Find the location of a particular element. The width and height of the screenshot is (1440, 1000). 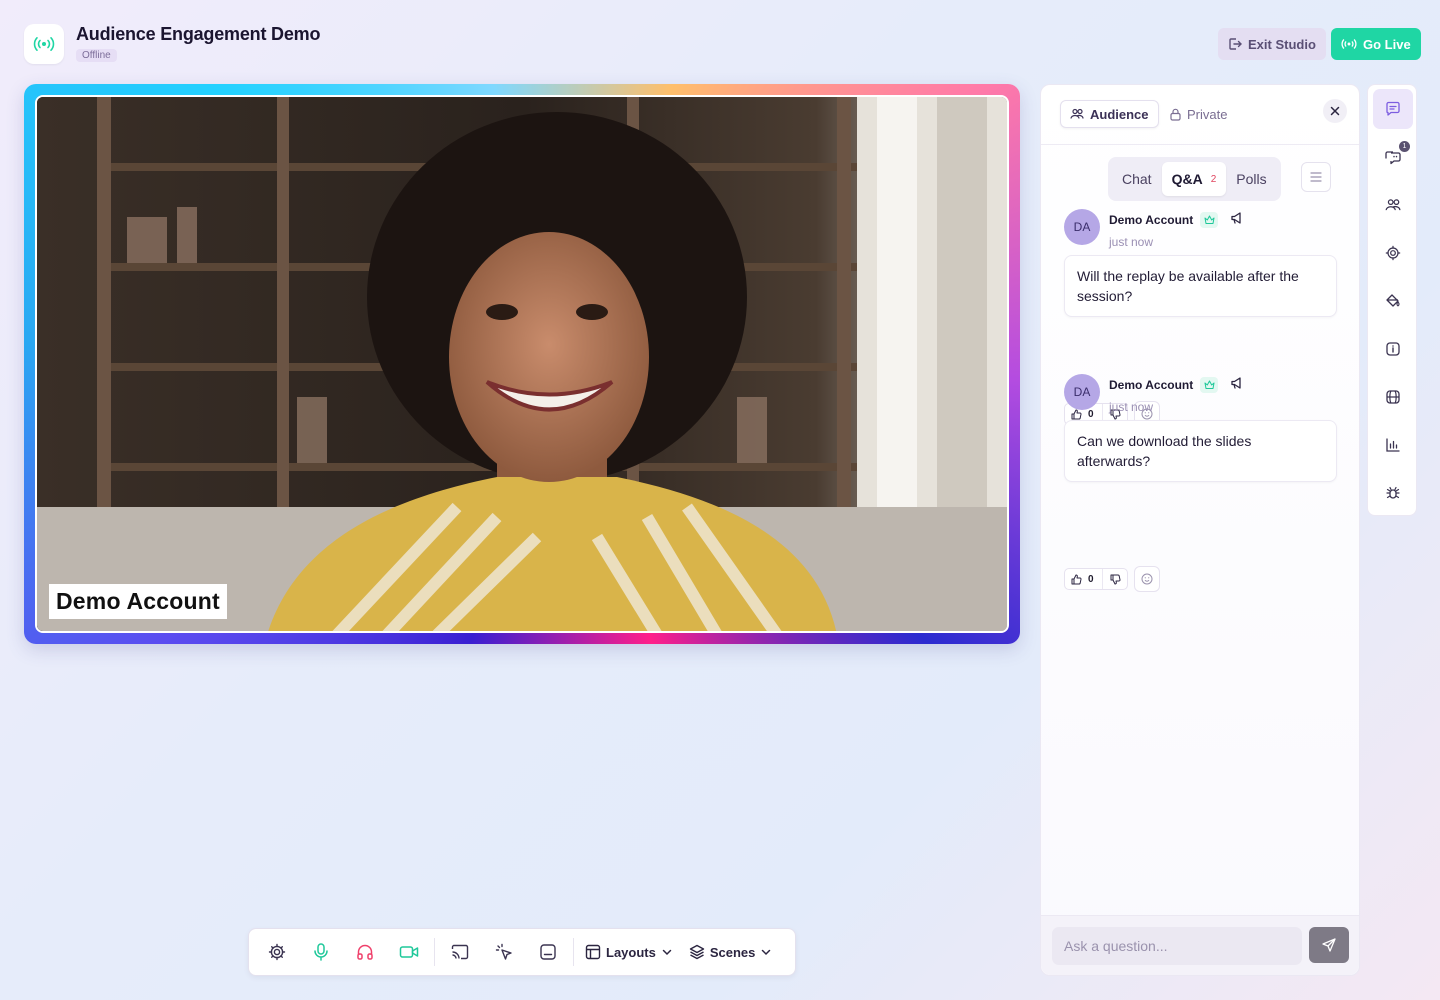

rail-people-button is located at coordinates (1393, 205).